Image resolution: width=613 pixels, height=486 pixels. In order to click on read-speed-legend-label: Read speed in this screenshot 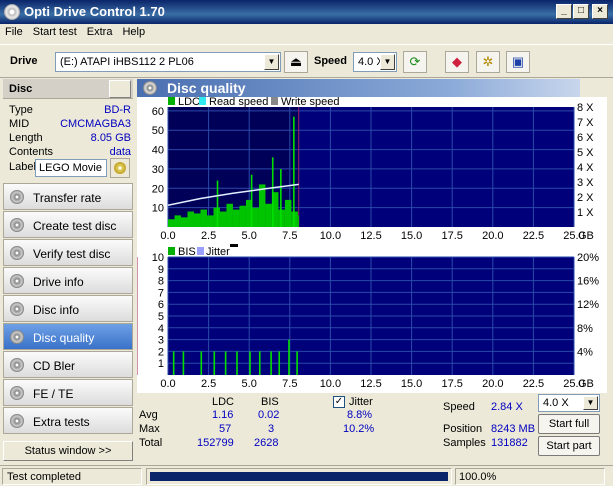, I will do `click(238, 102)`.